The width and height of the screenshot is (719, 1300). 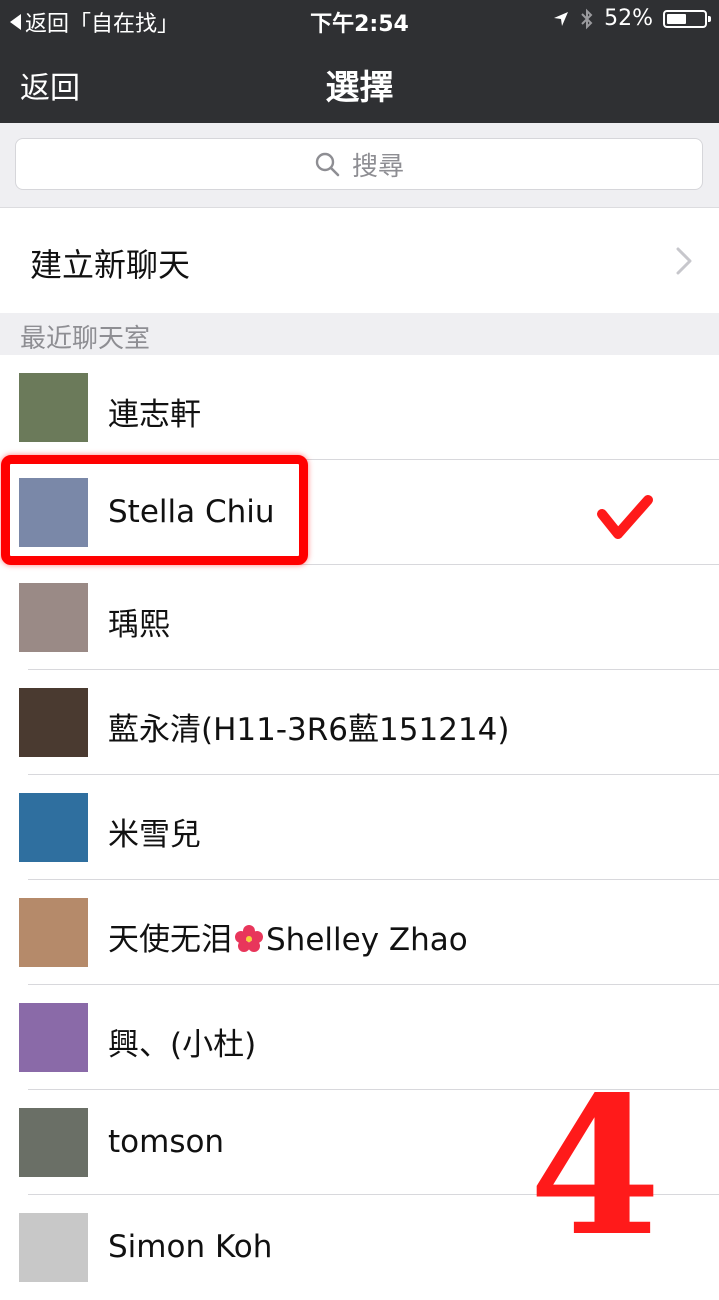 I want to click on list-item: 藍永清(H11-3R6藍151214), so click(x=359, y=722).